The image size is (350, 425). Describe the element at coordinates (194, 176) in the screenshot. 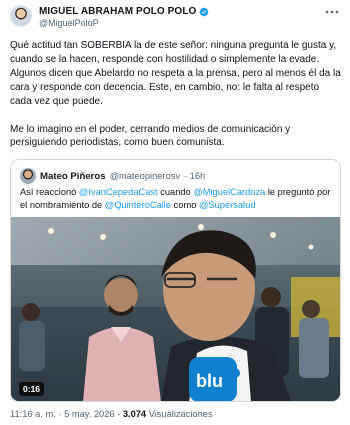

I see `quoted-time: · 16h` at that location.